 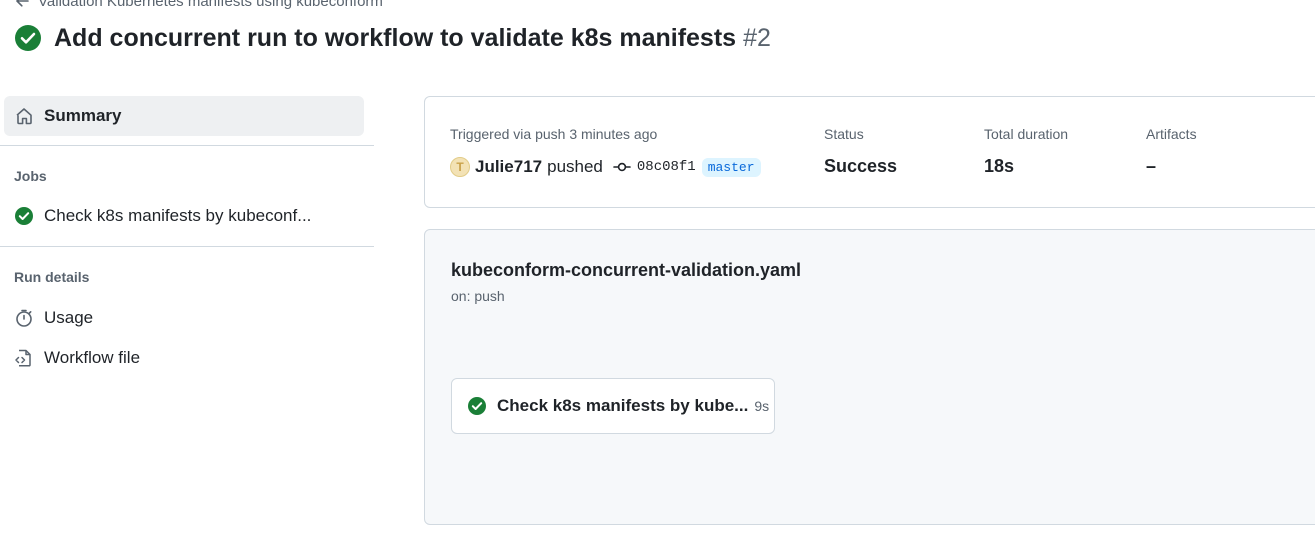 I want to click on stopwatch-icon, so click(x=24, y=318).